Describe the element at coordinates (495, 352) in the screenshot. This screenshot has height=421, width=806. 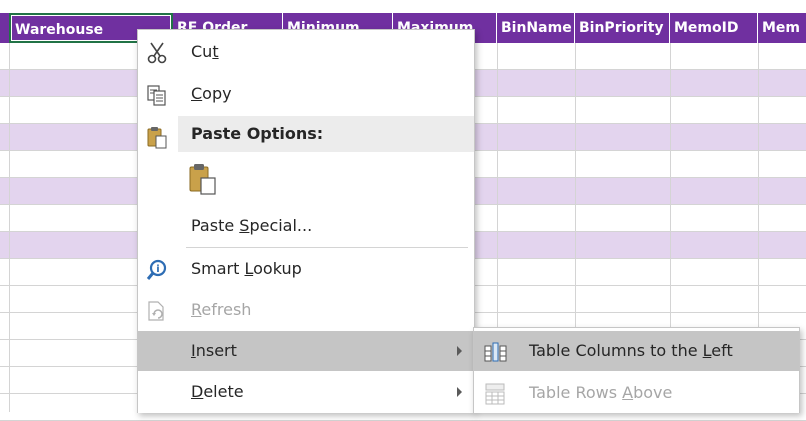
I see `insert-column-left-icon` at that location.